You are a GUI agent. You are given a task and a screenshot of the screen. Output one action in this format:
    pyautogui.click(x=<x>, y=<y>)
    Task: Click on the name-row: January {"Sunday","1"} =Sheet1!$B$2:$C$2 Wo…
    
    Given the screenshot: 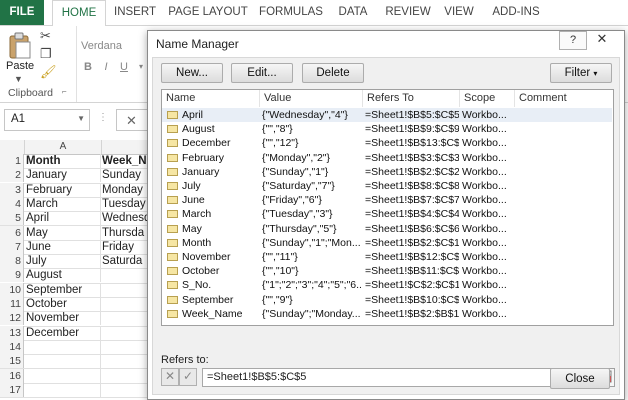 What is the action you would take?
    pyautogui.click(x=387, y=172)
    